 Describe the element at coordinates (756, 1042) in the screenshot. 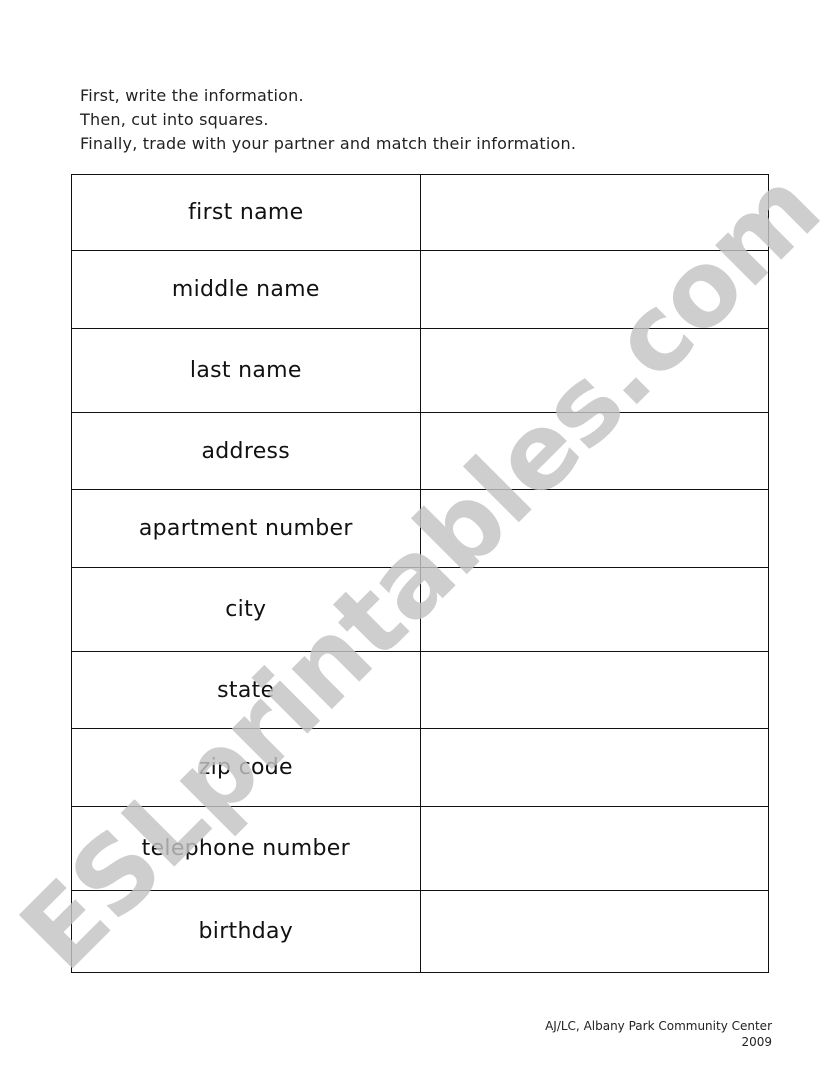

I see `footer-year: 2009` at that location.